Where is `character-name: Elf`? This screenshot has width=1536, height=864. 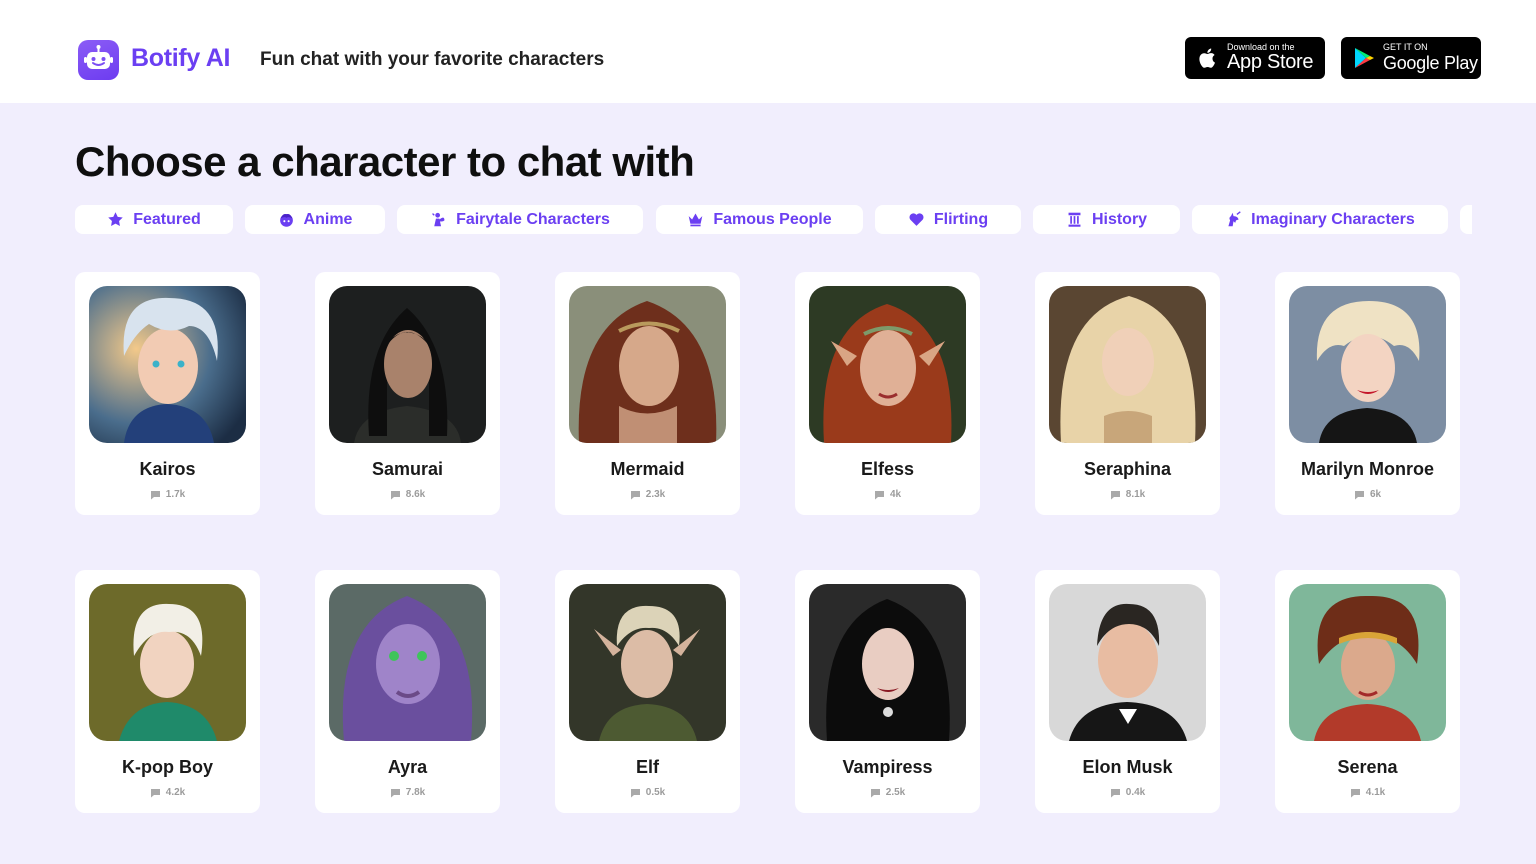 character-name: Elf is located at coordinates (647, 767).